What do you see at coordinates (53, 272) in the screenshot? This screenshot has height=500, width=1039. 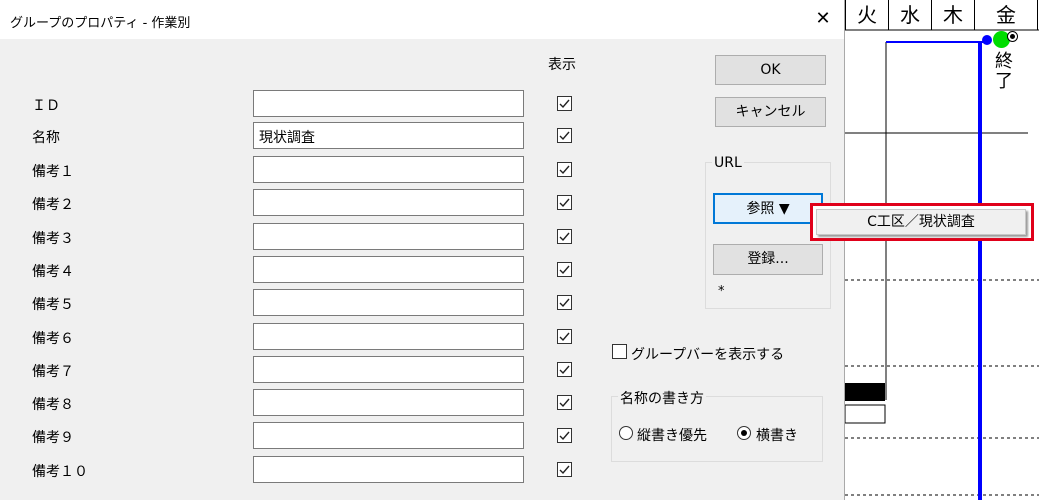 I see `field-label: 備考４` at bounding box center [53, 272].